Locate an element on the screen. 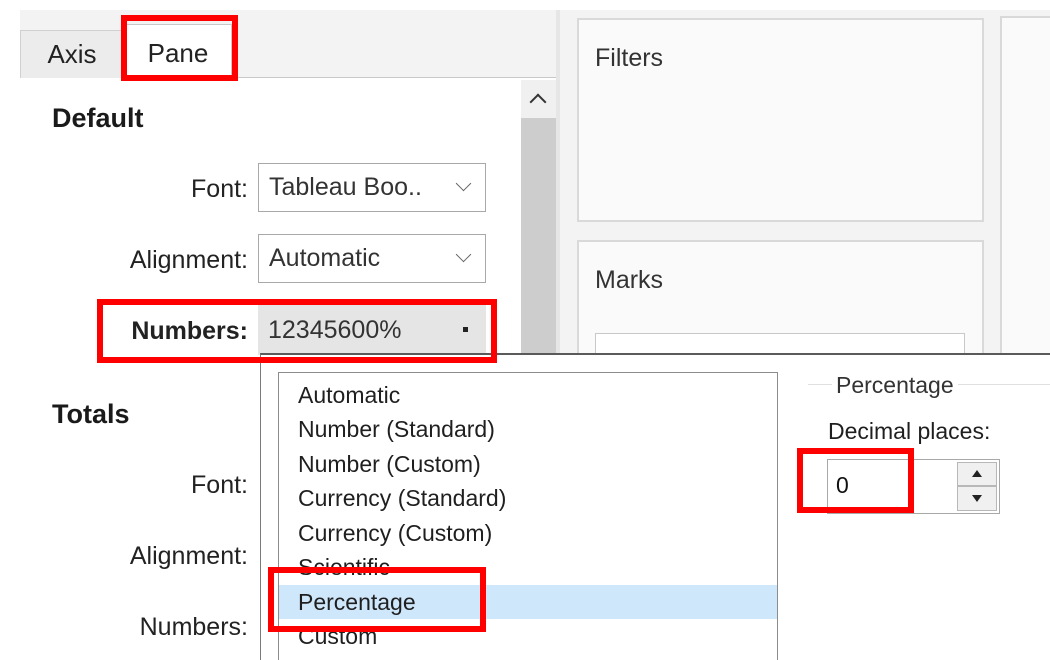 The width and height of the screenshot is (1050, 660). percentage-group-title: Percentage is located at coordinates (895, 385).